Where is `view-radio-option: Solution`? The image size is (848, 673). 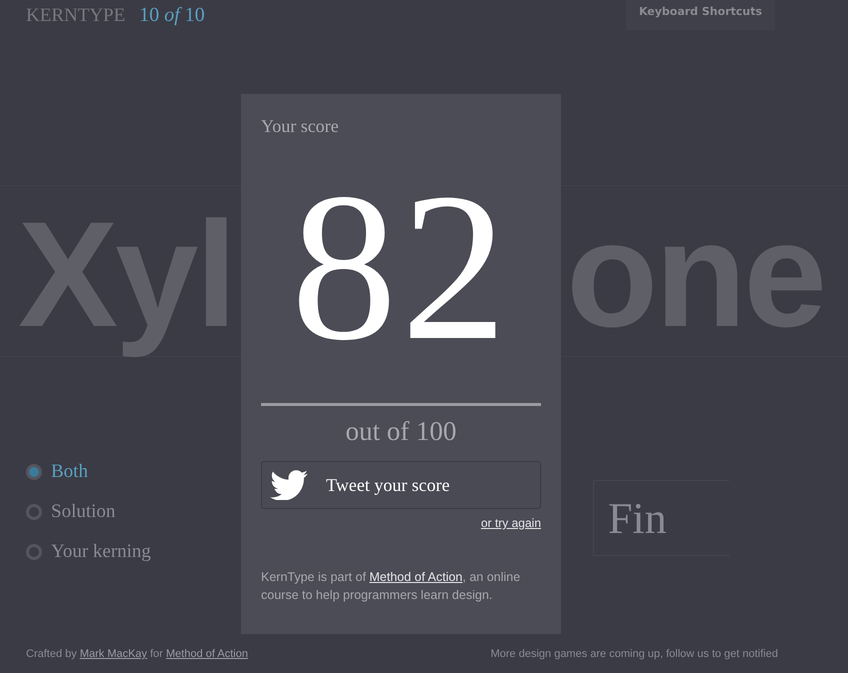
view-radio-option: Solution is located at coordinates (88, 511).